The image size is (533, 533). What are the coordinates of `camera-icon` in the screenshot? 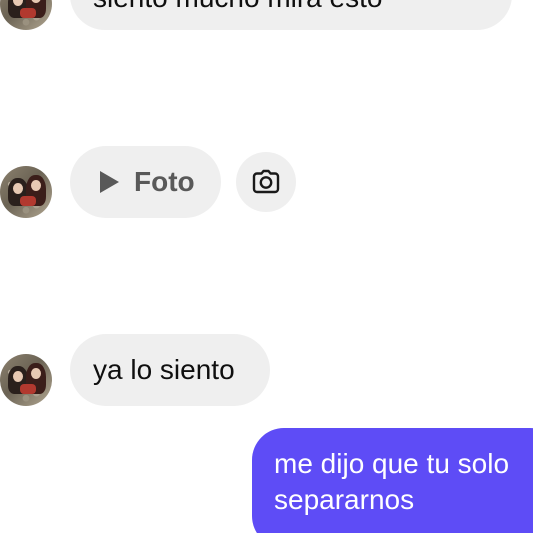 It's located at (266, 181).